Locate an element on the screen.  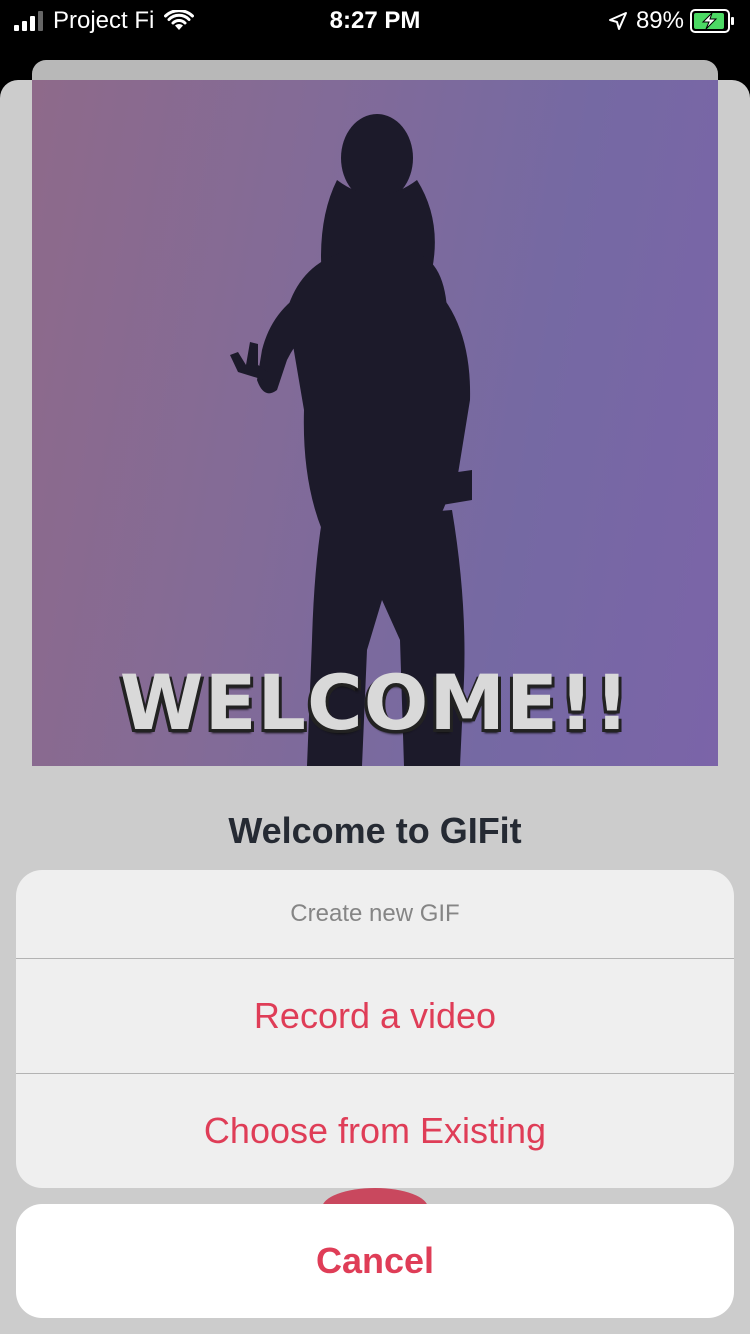
battery-charging-icon is located at coordinates (712, 21).